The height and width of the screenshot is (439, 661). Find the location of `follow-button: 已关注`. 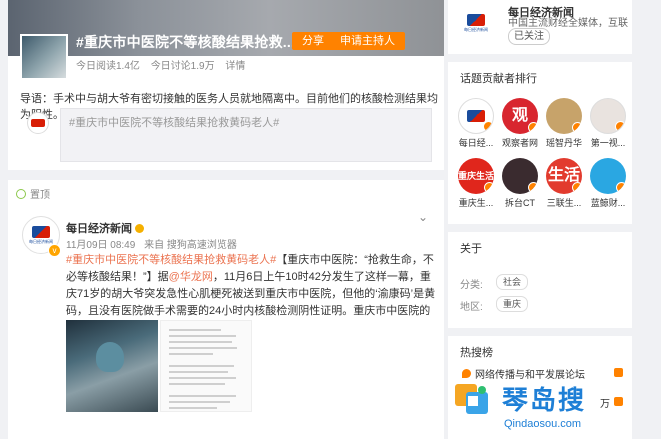

follow-button: 已关注 is located at coordinates (529, 36).